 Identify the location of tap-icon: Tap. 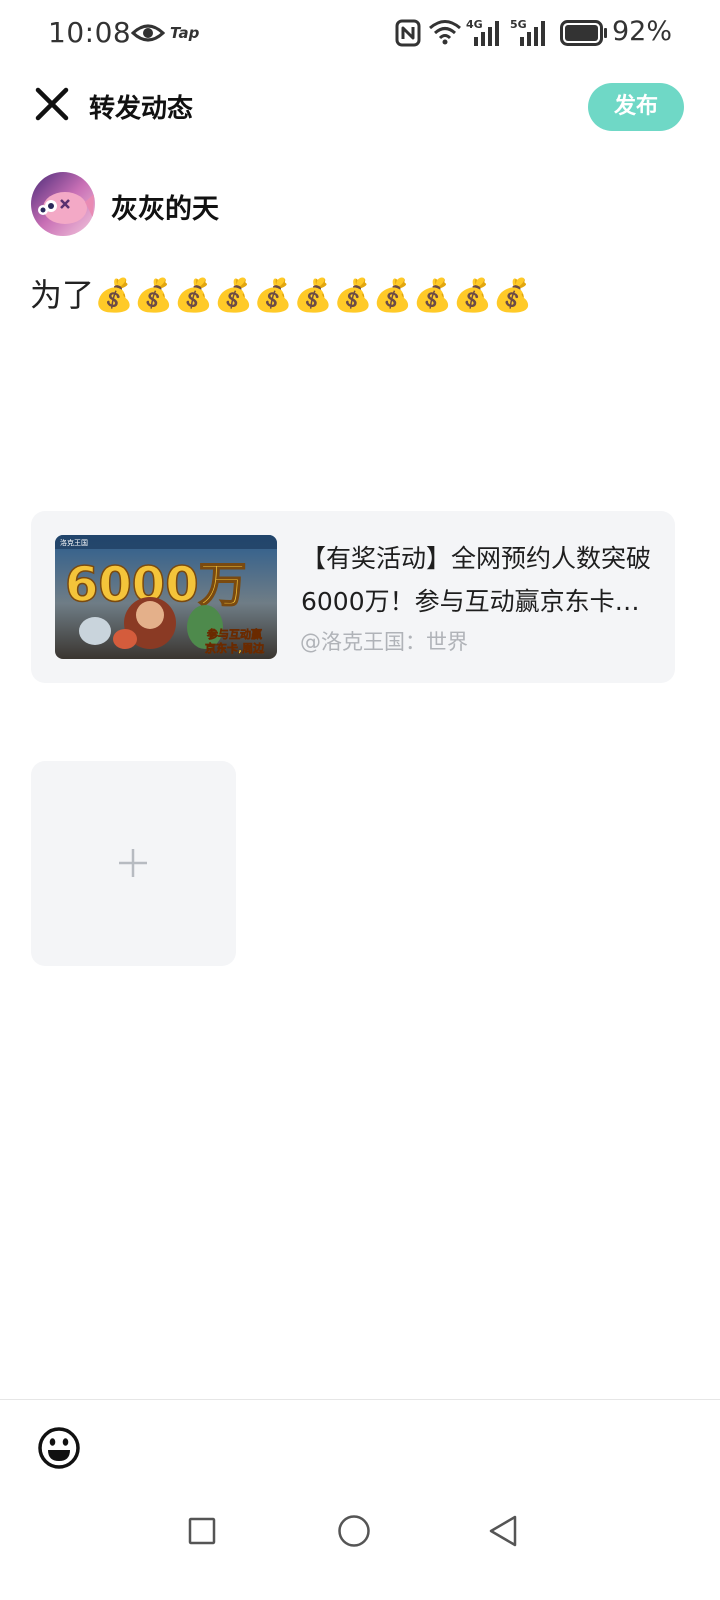
(185, 33).